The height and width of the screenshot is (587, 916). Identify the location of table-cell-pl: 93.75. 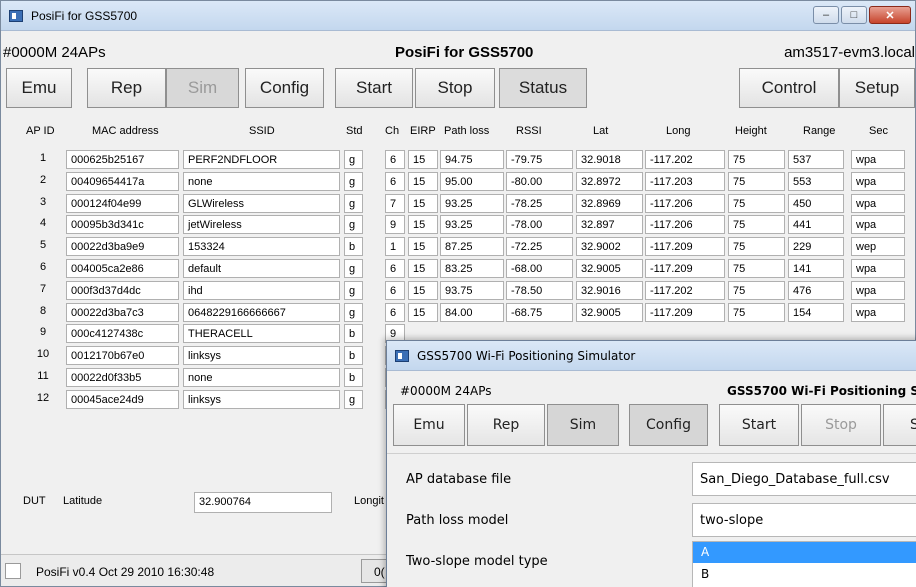
(472, 290).